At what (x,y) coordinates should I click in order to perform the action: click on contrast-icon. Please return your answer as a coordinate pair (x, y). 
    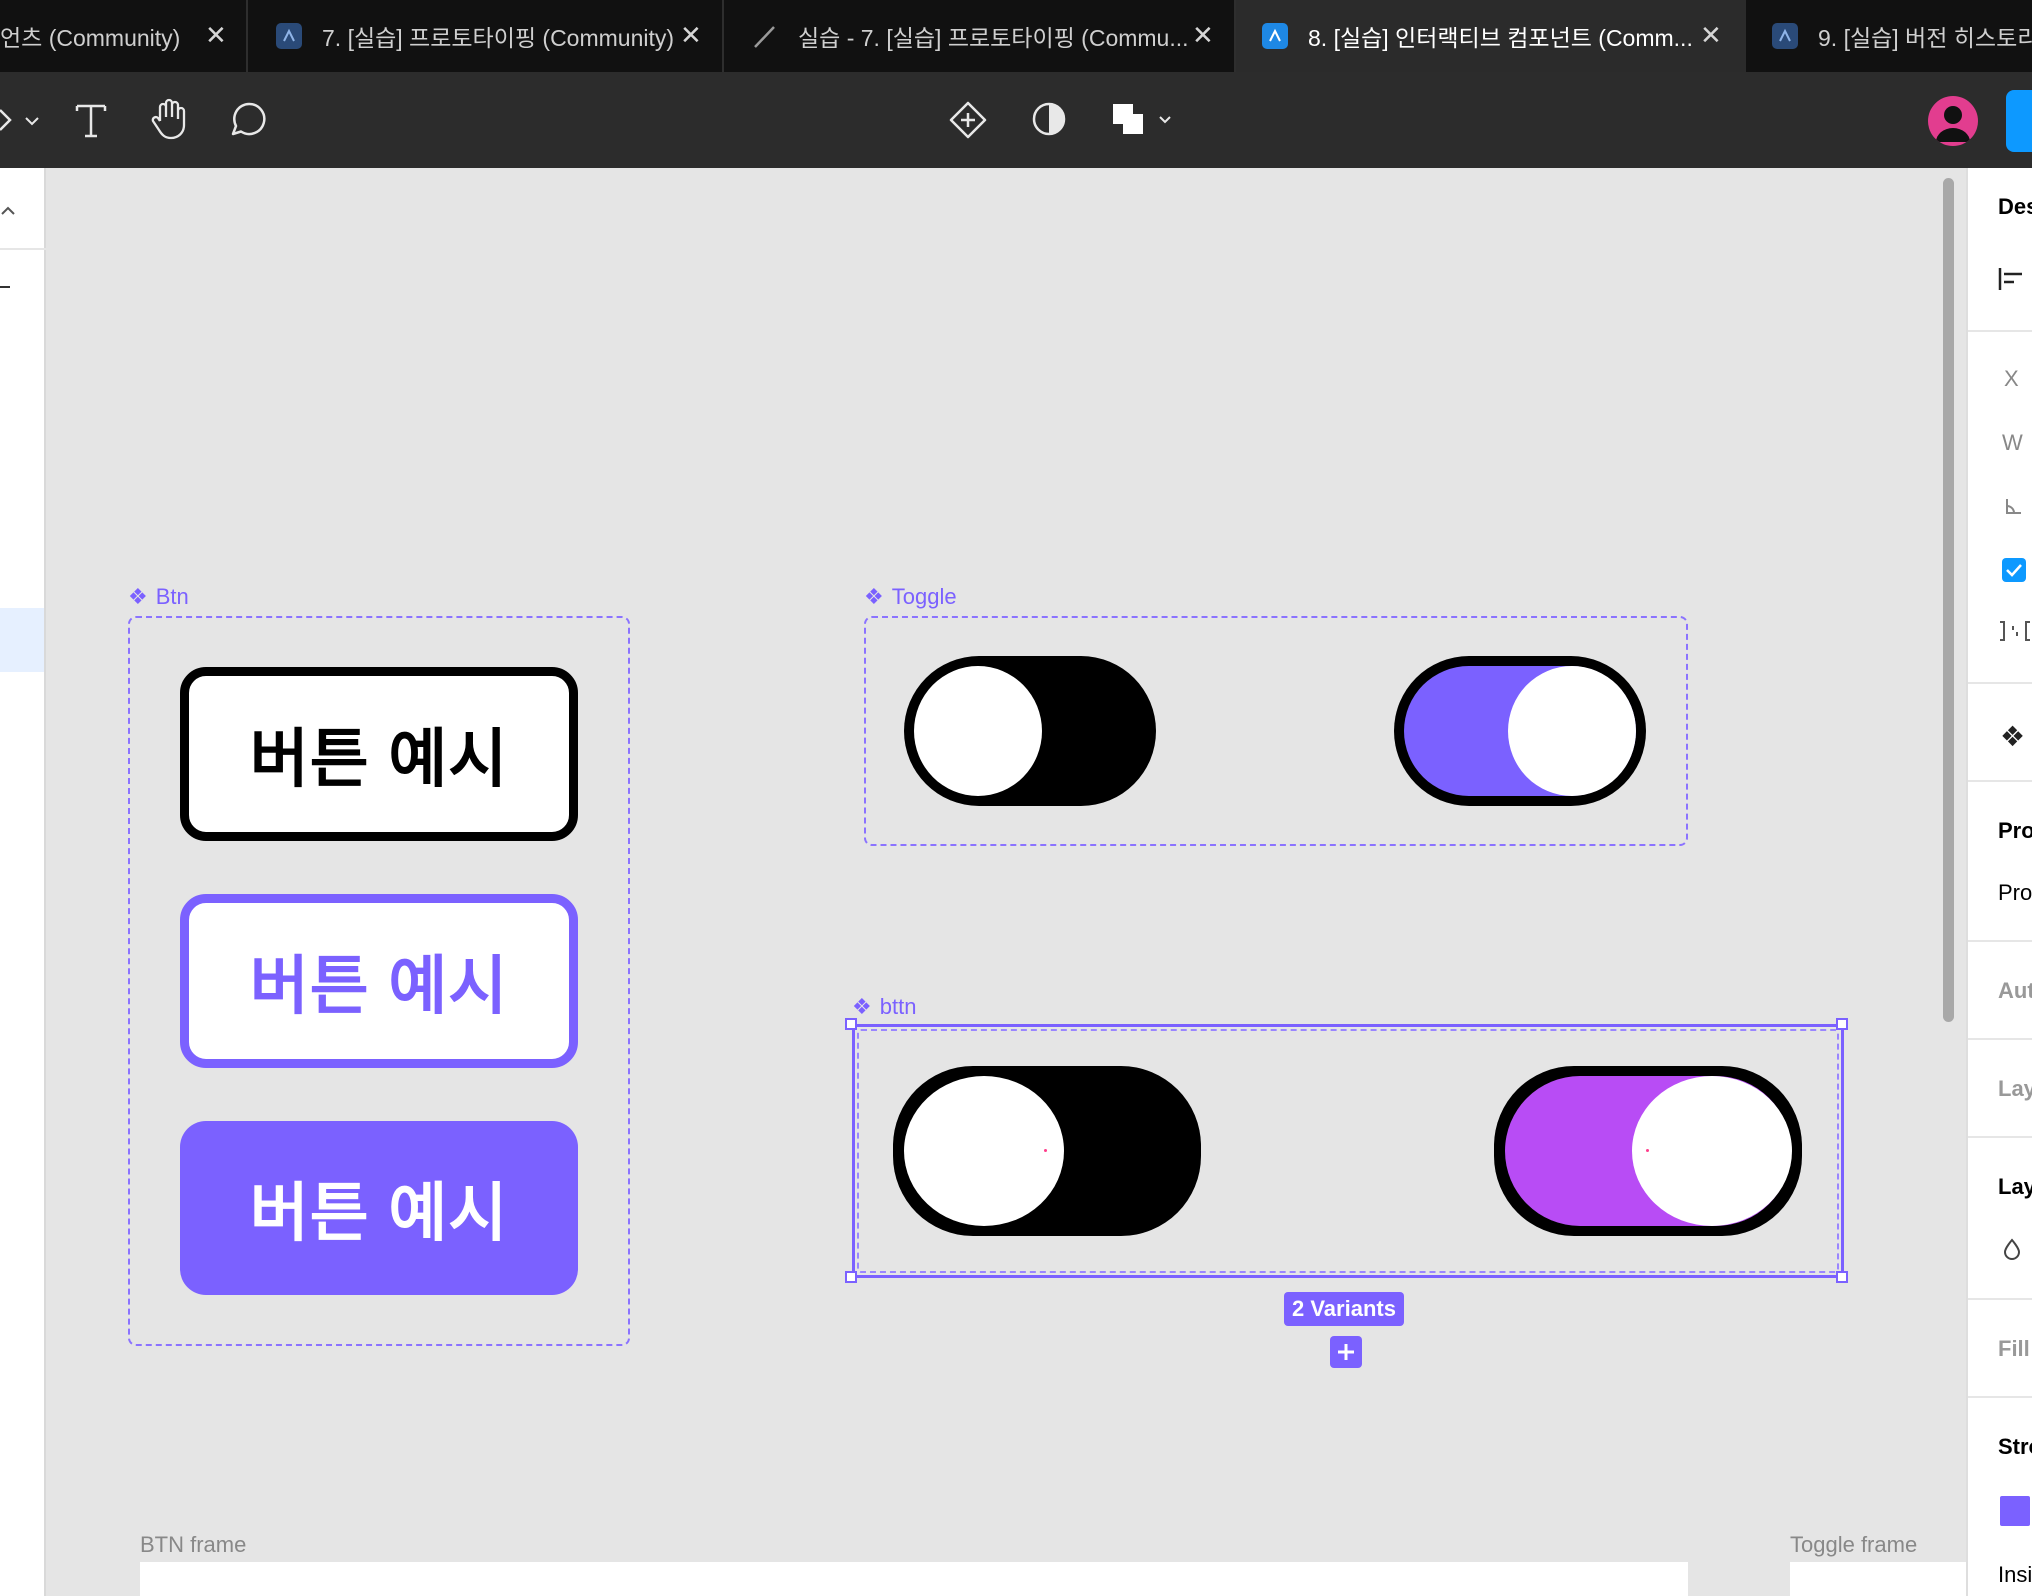
    Looking at the image, I should click on (1049, 119).